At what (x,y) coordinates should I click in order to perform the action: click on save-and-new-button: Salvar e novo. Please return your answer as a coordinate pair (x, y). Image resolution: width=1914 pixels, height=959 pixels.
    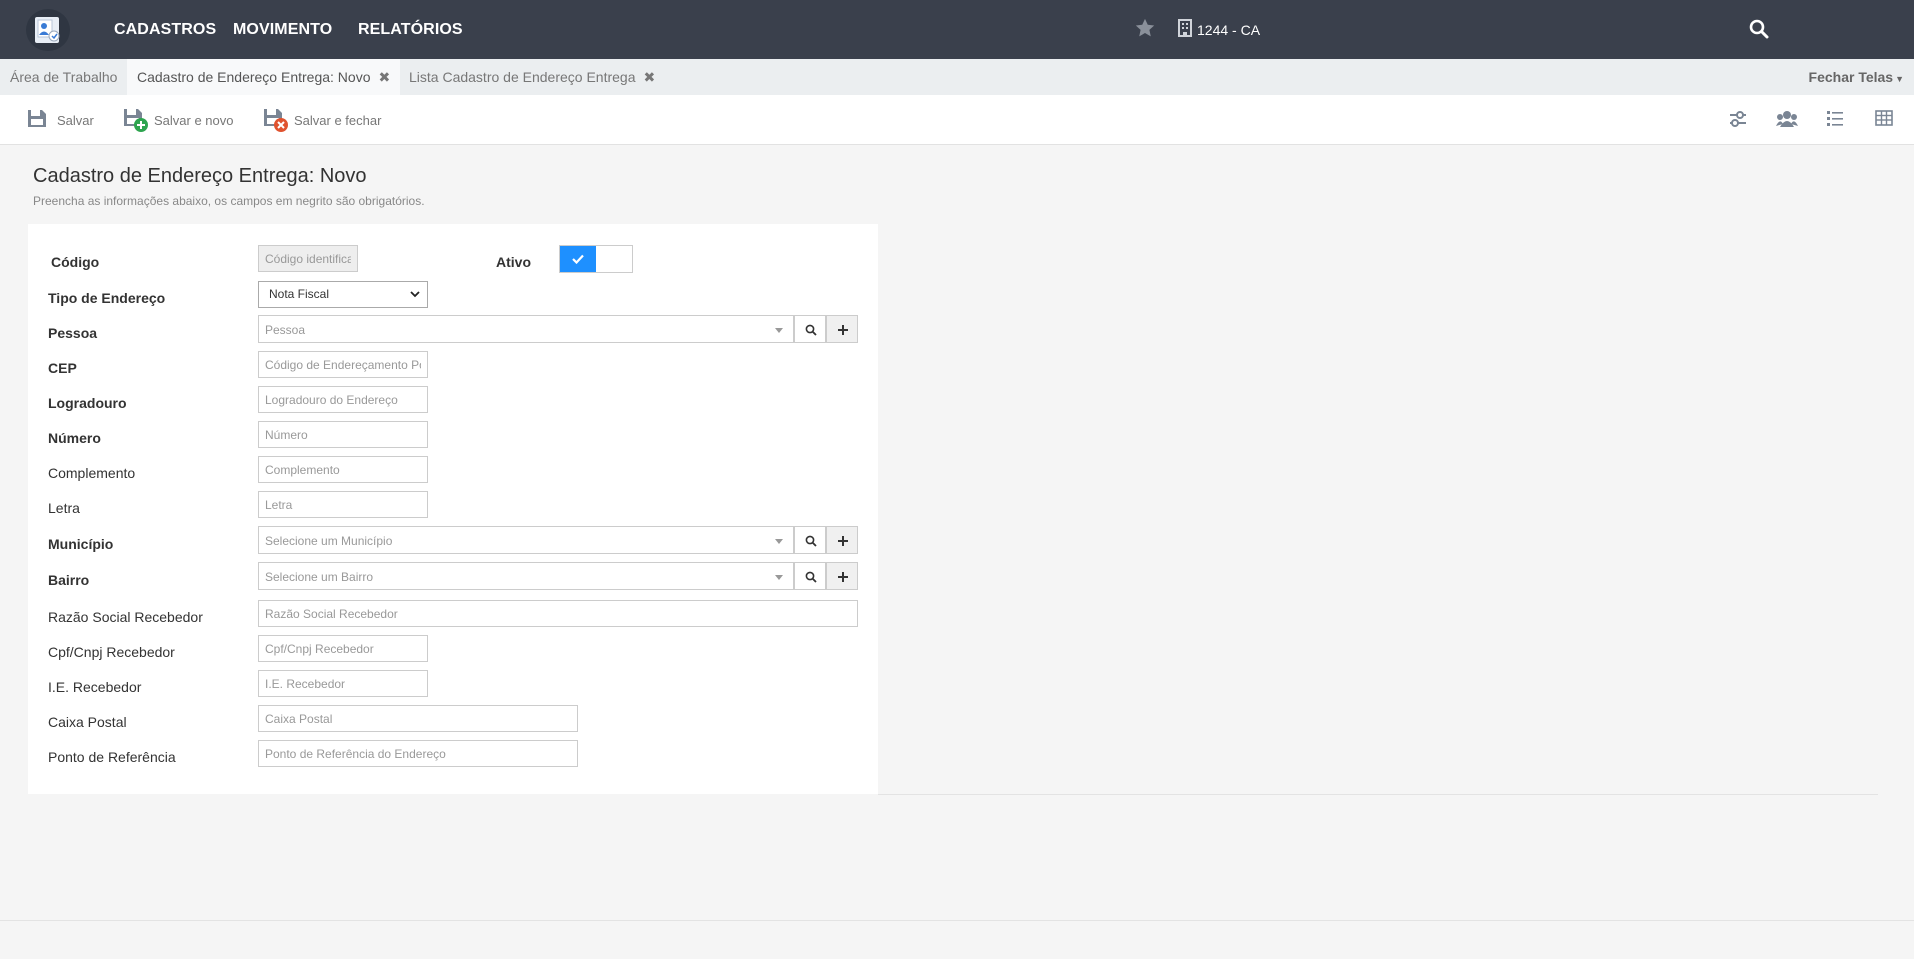
    Looking at the image, I should click on (183, 120).